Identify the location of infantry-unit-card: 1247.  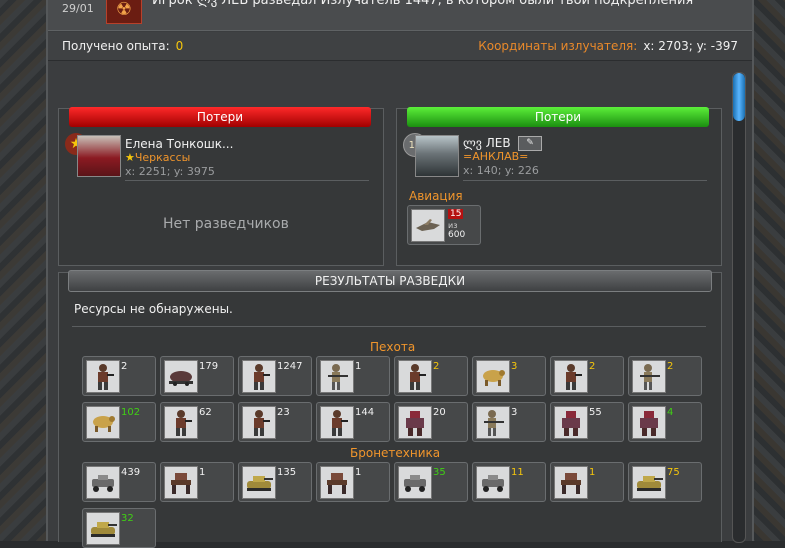
(275, 376).